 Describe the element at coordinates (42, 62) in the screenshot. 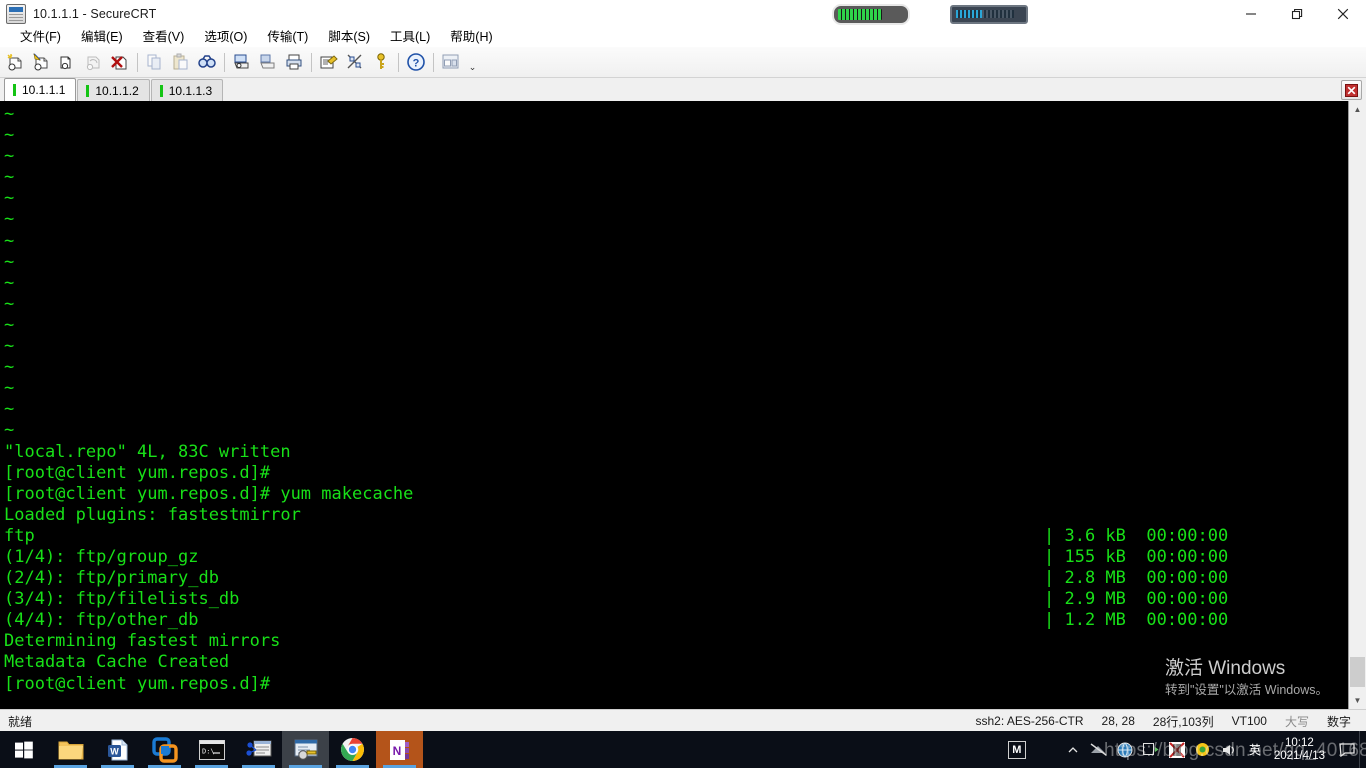

I see `new-tab-icon` at that location.